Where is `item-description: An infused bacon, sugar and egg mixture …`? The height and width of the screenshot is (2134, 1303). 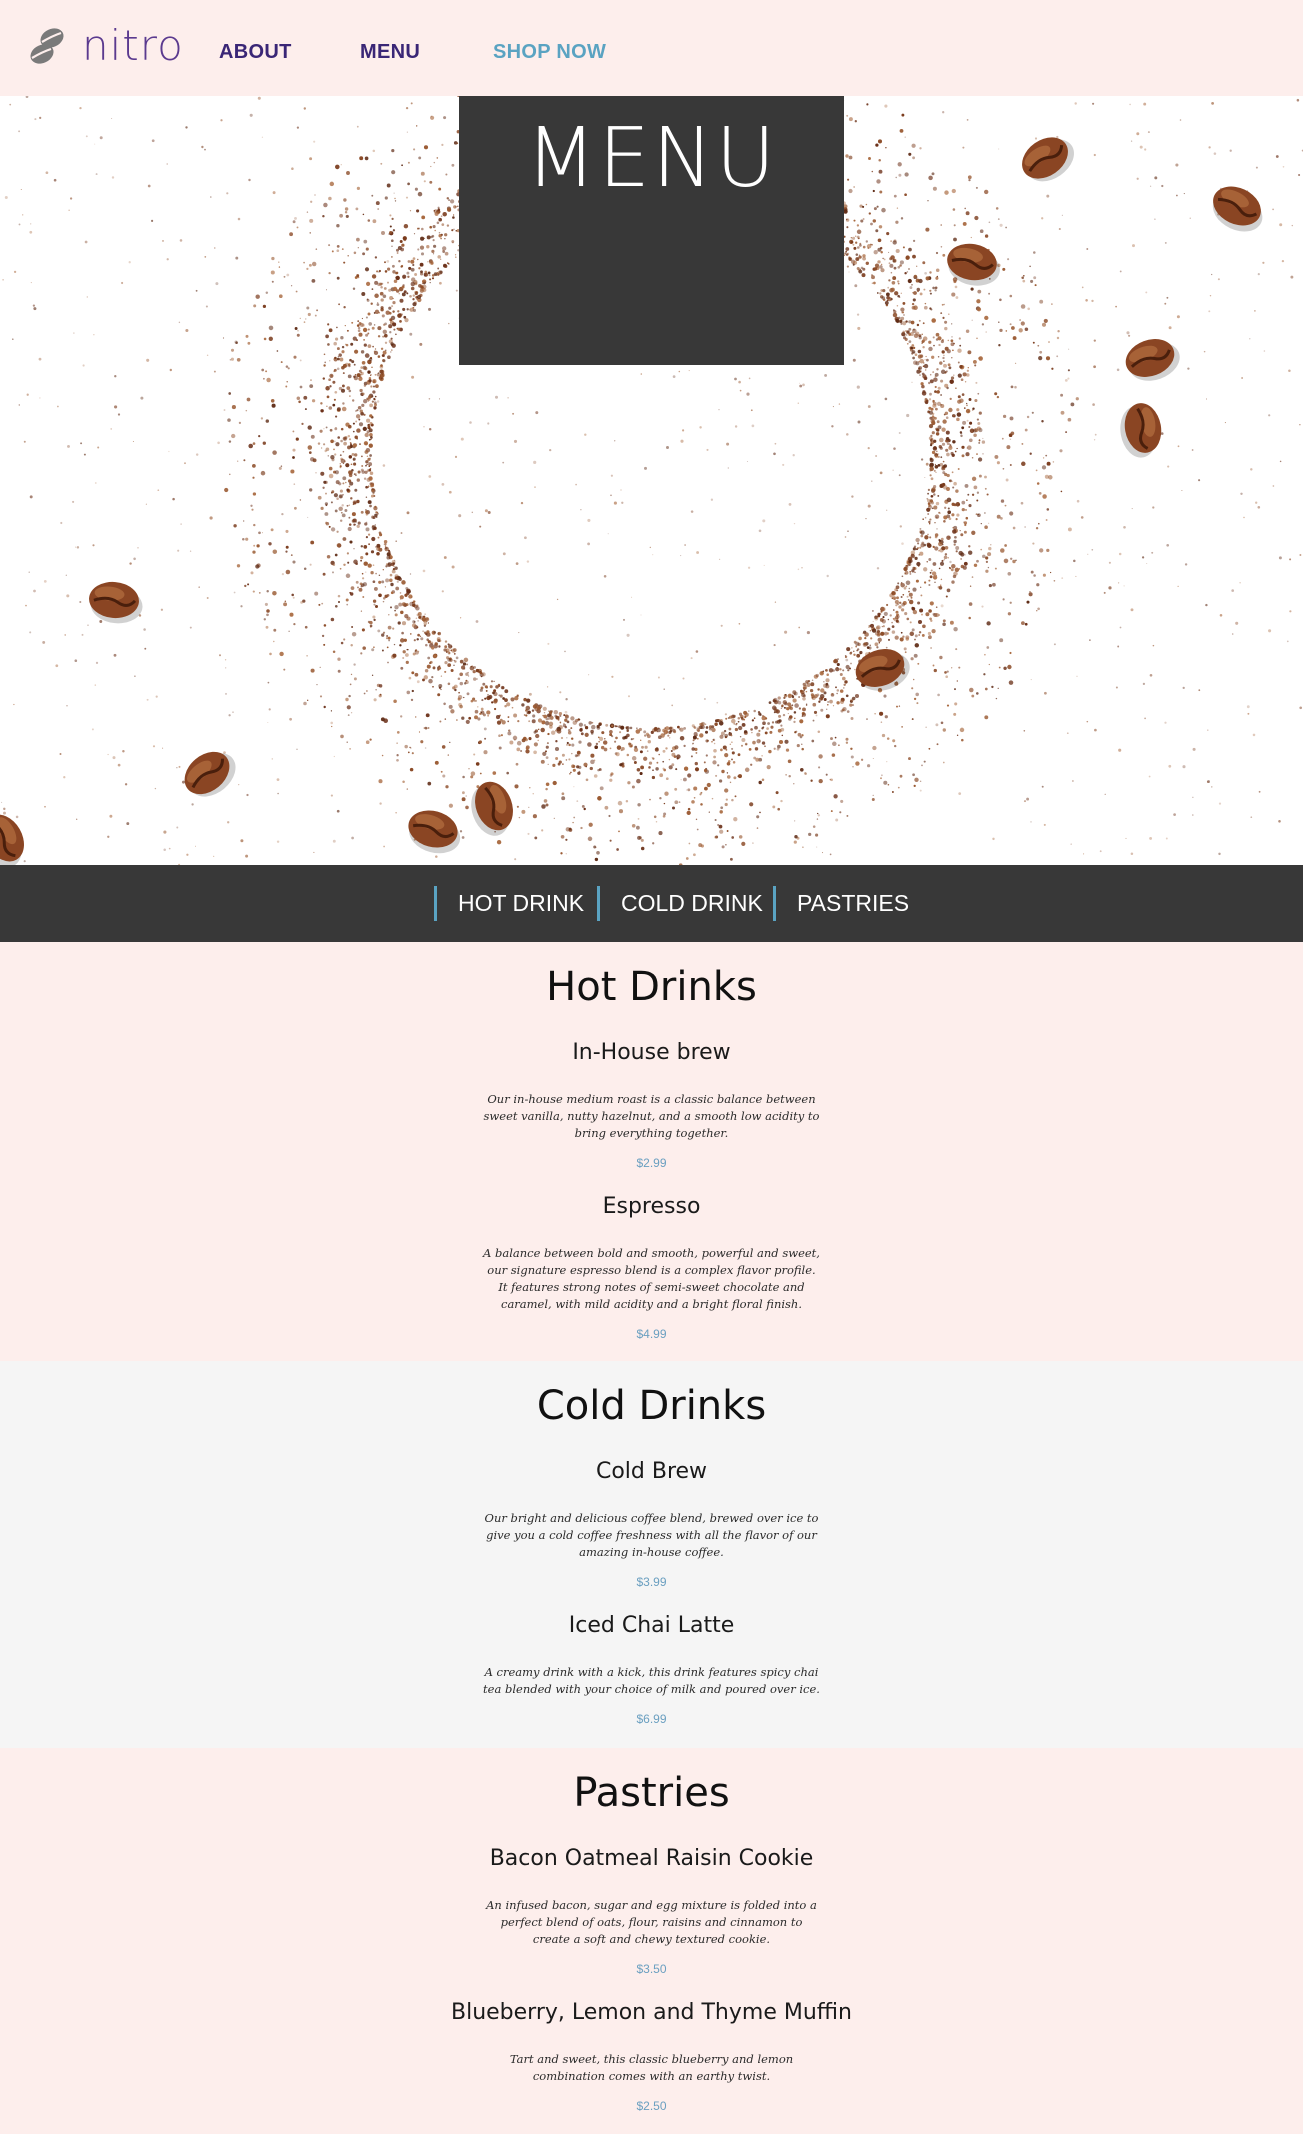
item-description: An infused bacon, sugar and egg mixture … is located at coordinates (651, 1922).